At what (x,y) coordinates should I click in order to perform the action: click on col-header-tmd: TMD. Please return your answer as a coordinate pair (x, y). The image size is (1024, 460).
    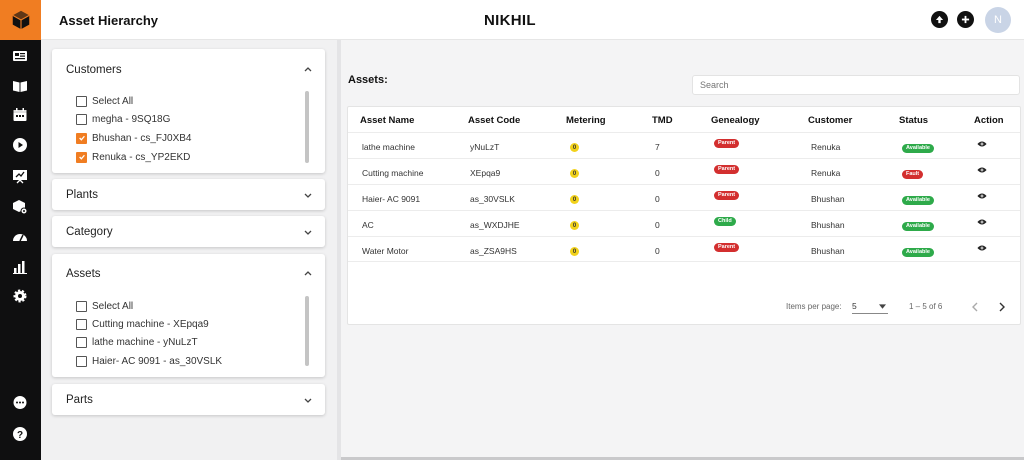
    Looking at the image, I should click on (662, 120).